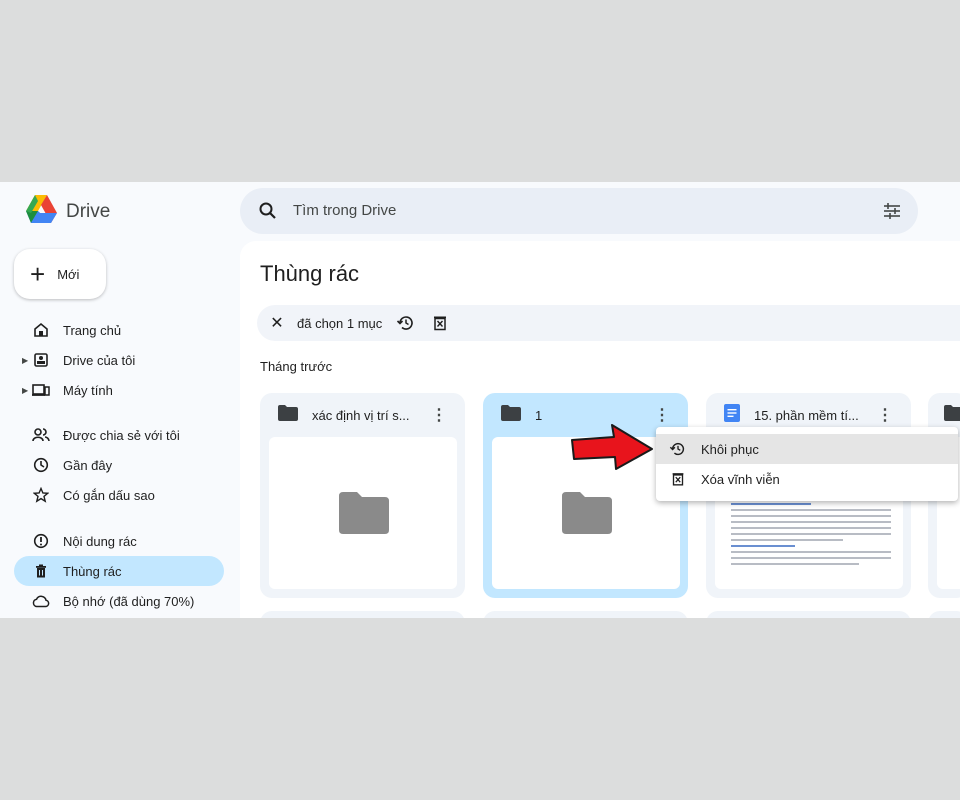  What do you see at coordinates (99, 360) in the screenshot?
I see `sidebar-item-label: Drive của tôi` at bounding box center [99, 360].